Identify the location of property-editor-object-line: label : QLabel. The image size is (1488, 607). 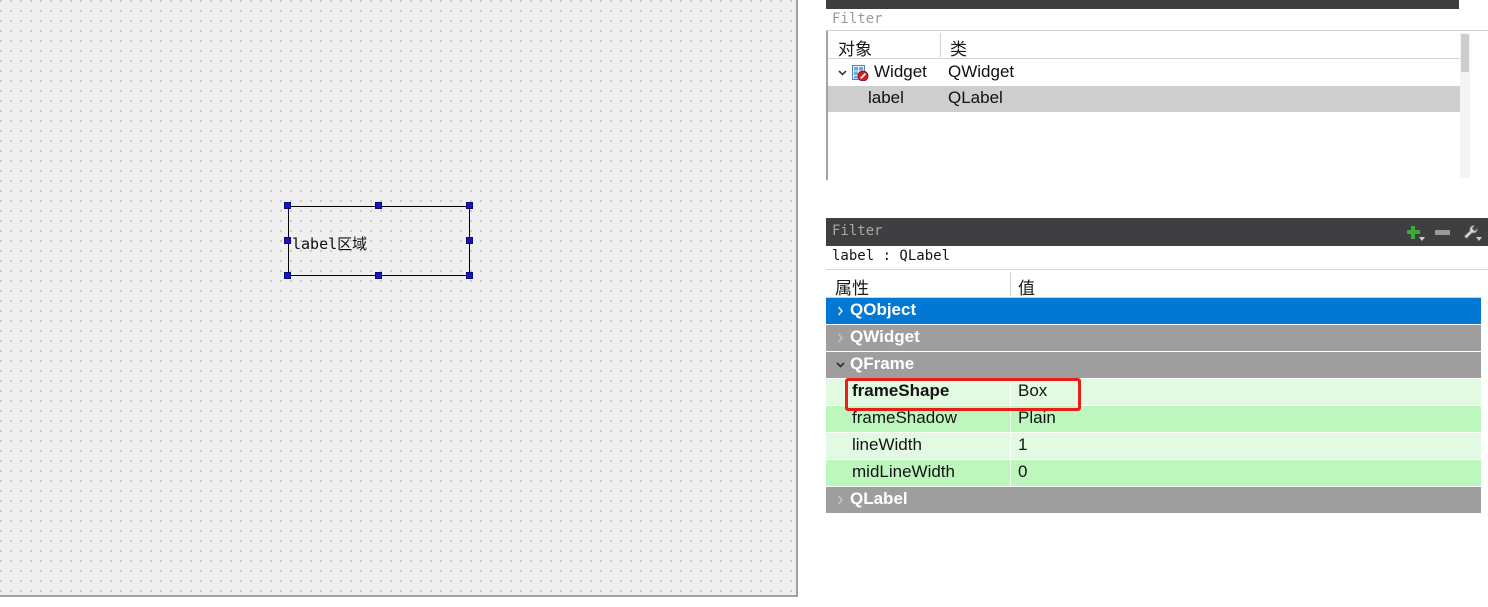
(1157, 258).